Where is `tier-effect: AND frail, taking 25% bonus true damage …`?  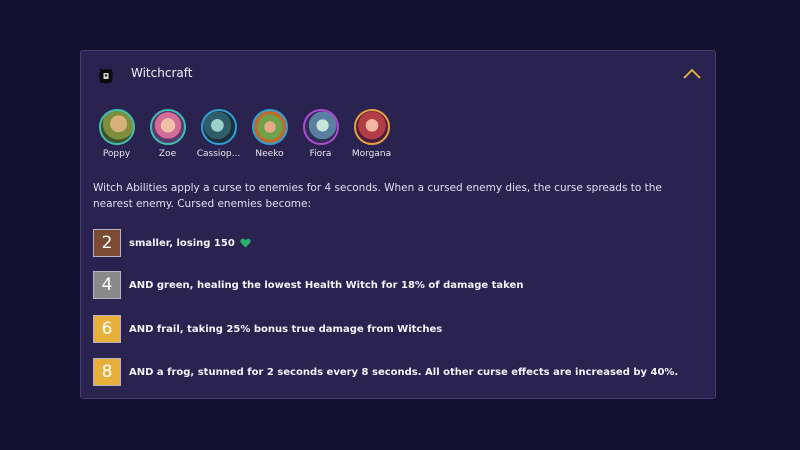 tier-effect: AND frail, taking 25% bonus true damage … is located at coordinates (285, 329).